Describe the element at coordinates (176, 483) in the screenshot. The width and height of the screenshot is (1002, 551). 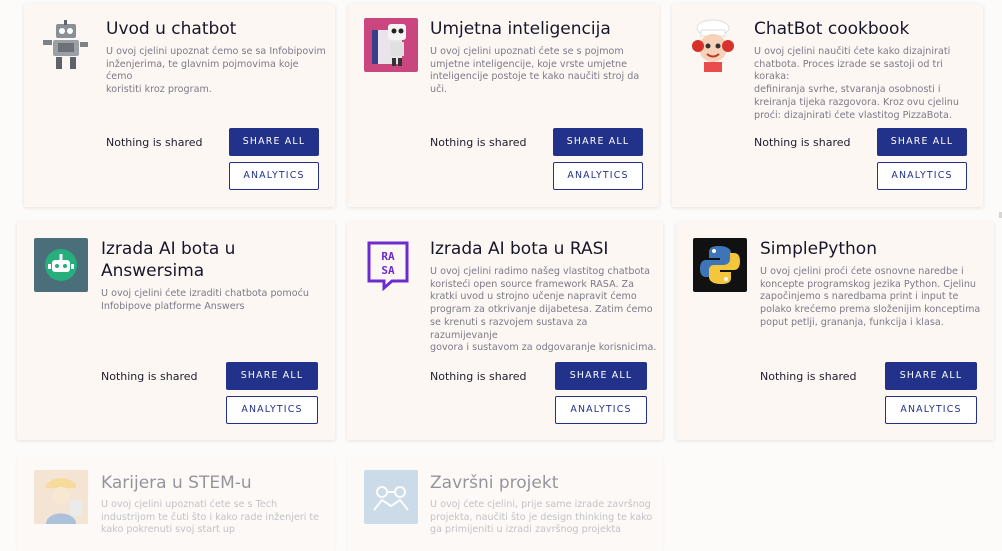
I see `card-title: Karijera u STEM-u` at that location.